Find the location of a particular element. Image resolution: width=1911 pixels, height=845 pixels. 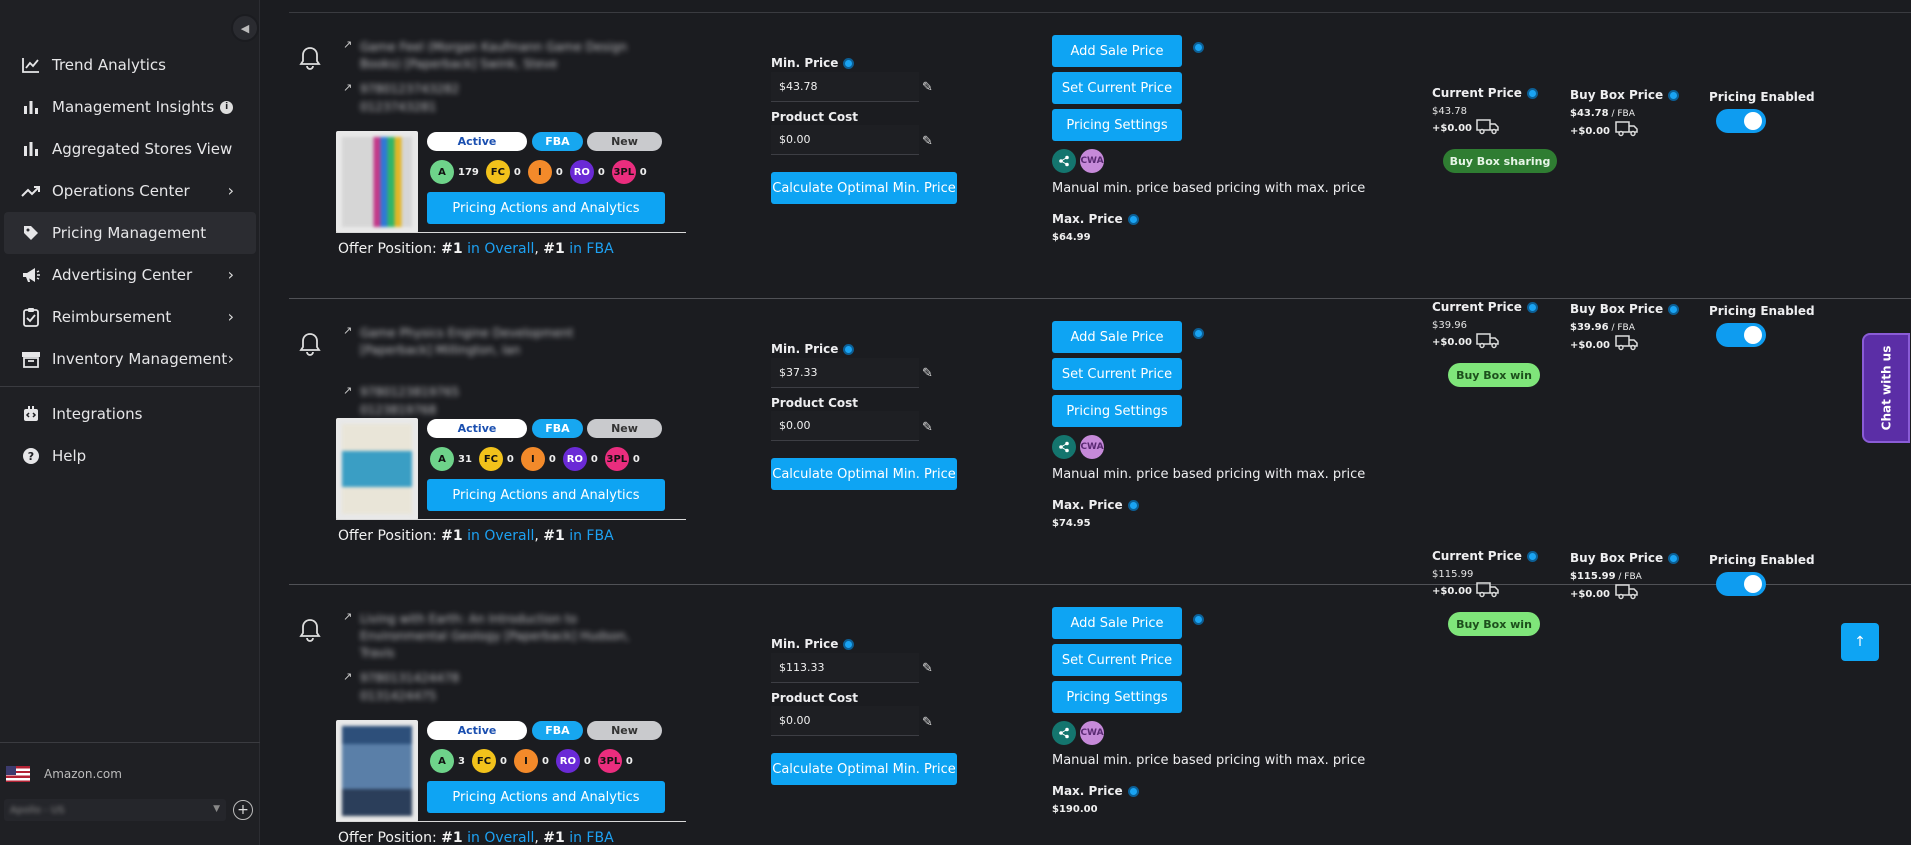

product-title-line2: Books) [Paperback] Swink, Steve is located at coordinates (458, 64).